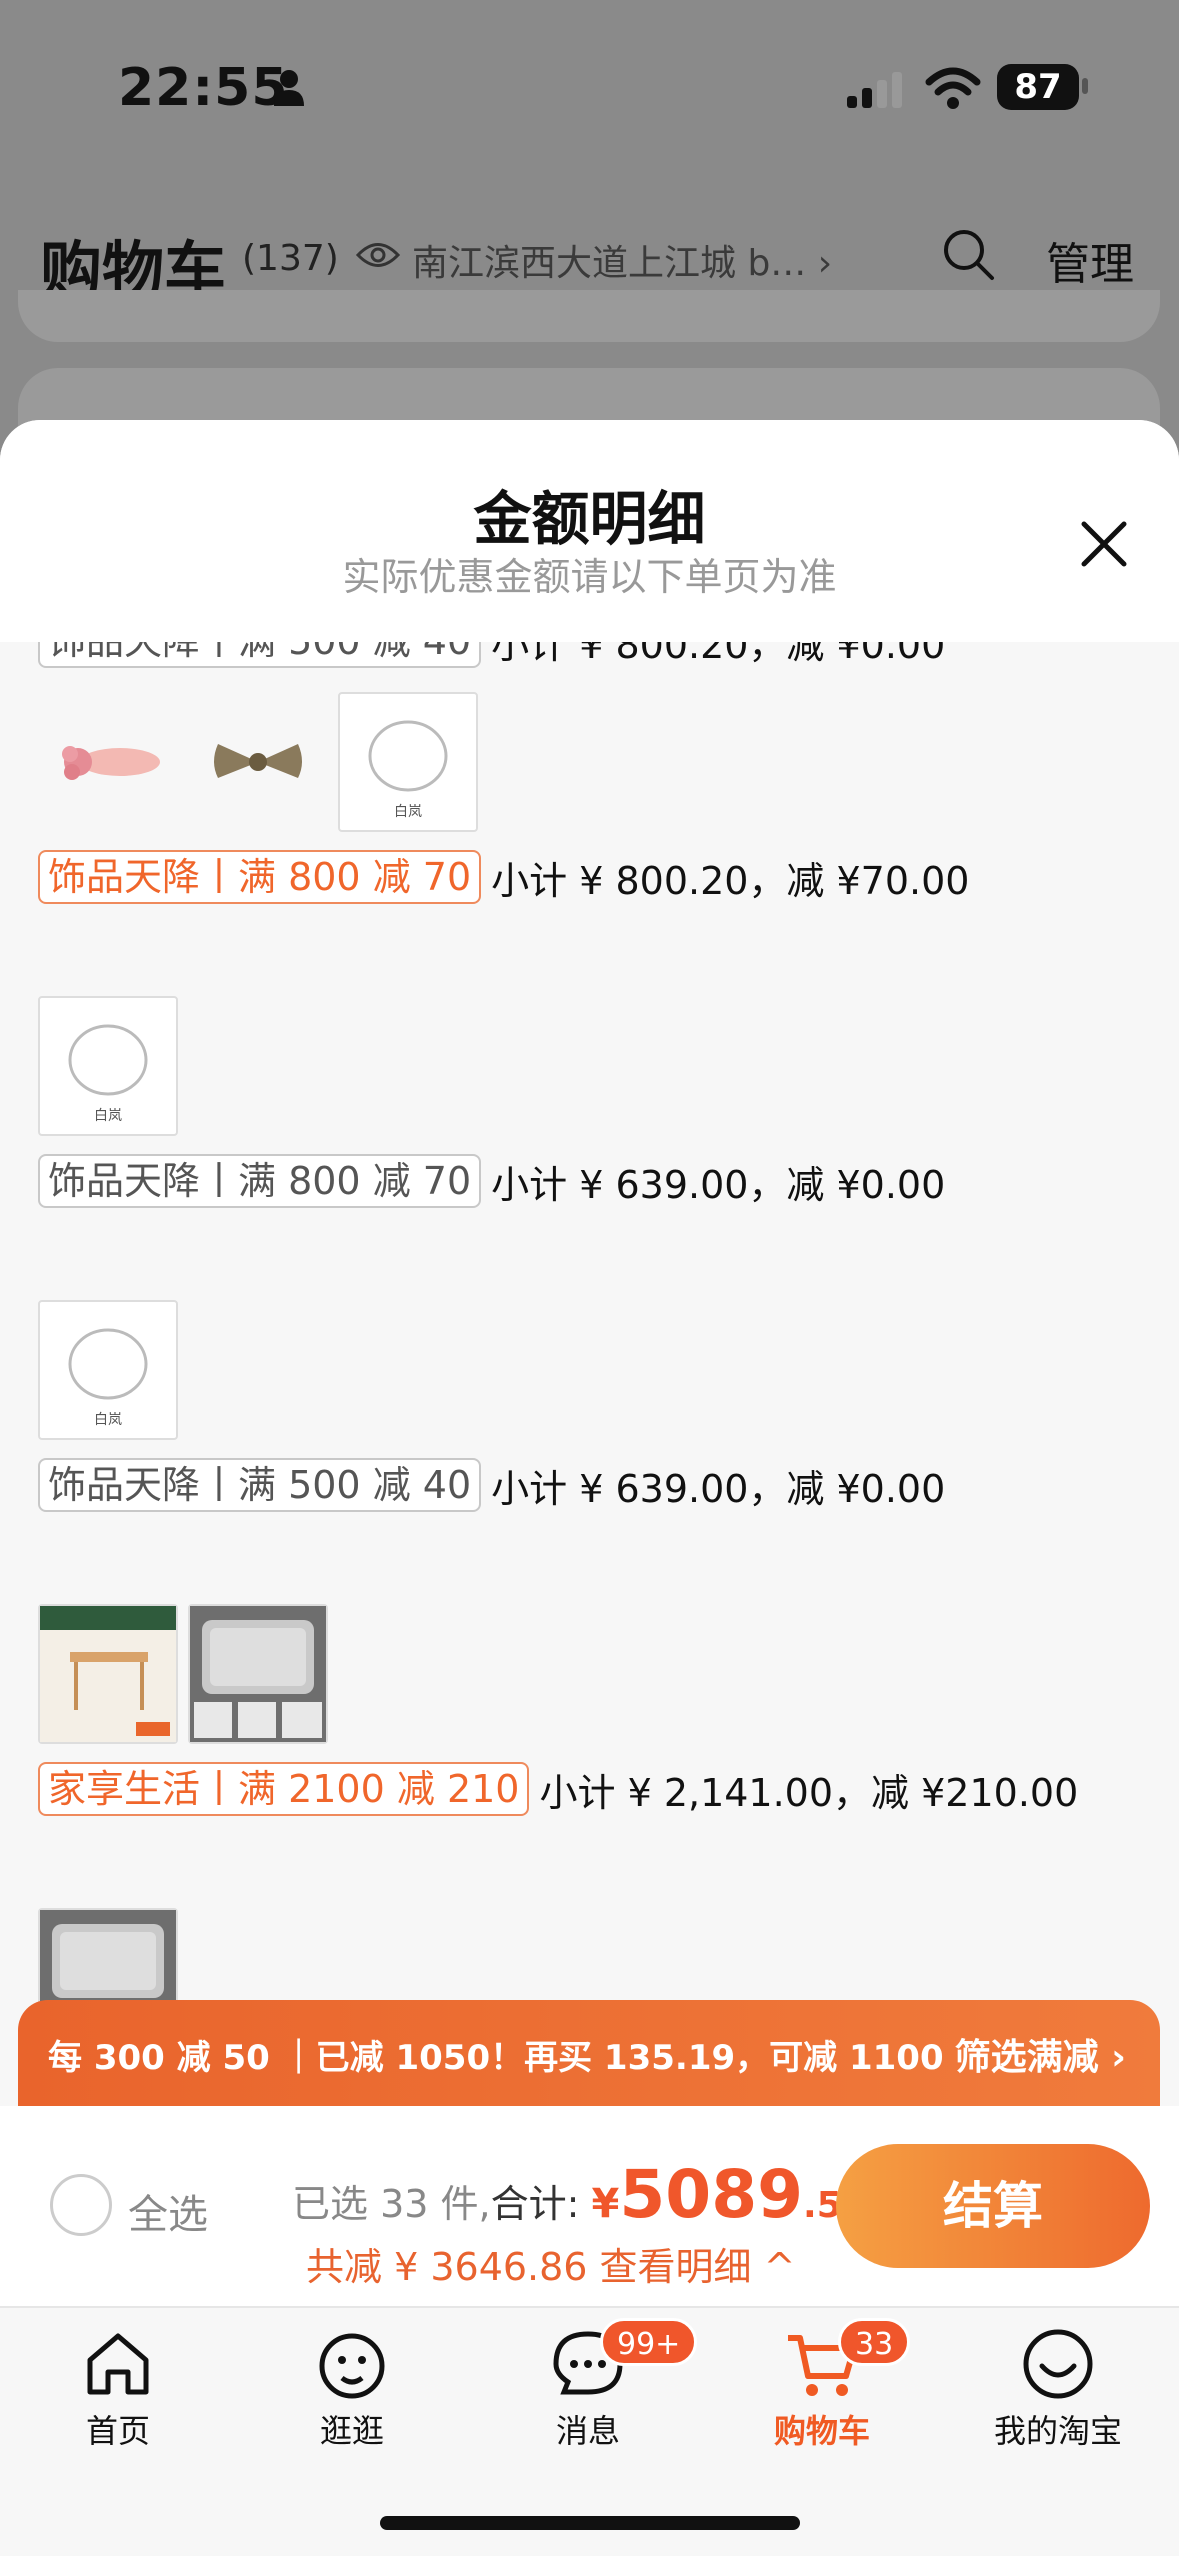 The height and width of the screenshot is (2556, 1179). Describe the element at coordinates (730, 880) in the screenshot. I see `promo-subtotal: 小计 ¥ 800.20，减 ¥70.00` at that location.